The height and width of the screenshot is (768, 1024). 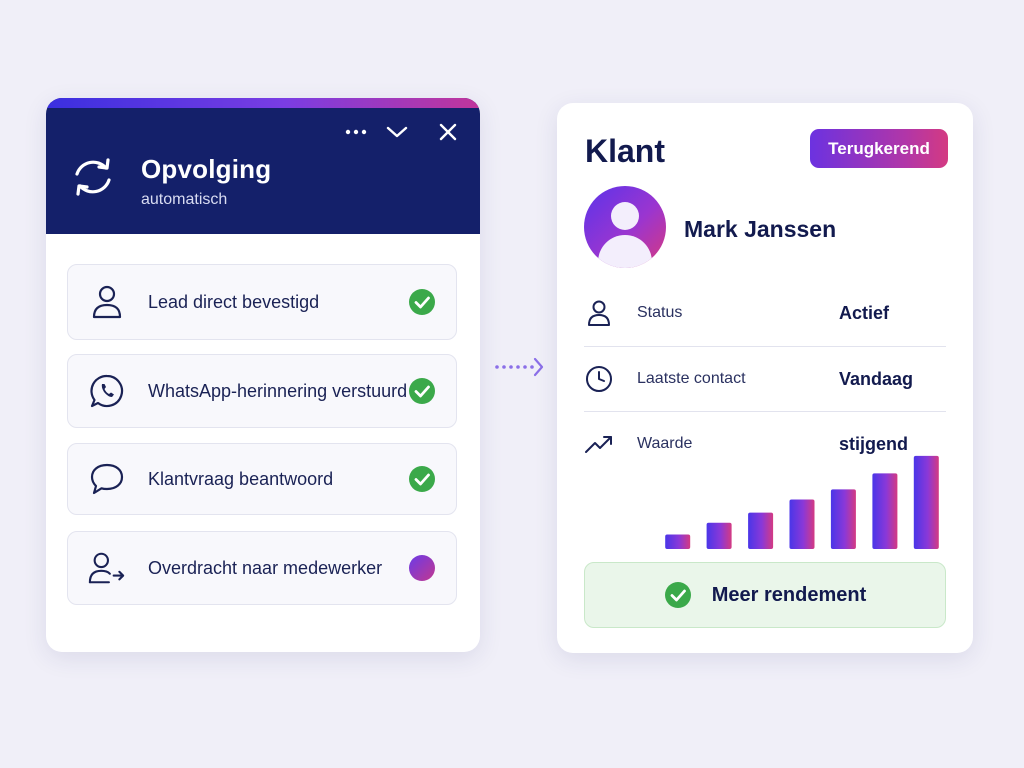 I want to click on step-item-whatsapp-reminder: WhatsApp-herinnering verstuurd, so click(x=262, y=391).